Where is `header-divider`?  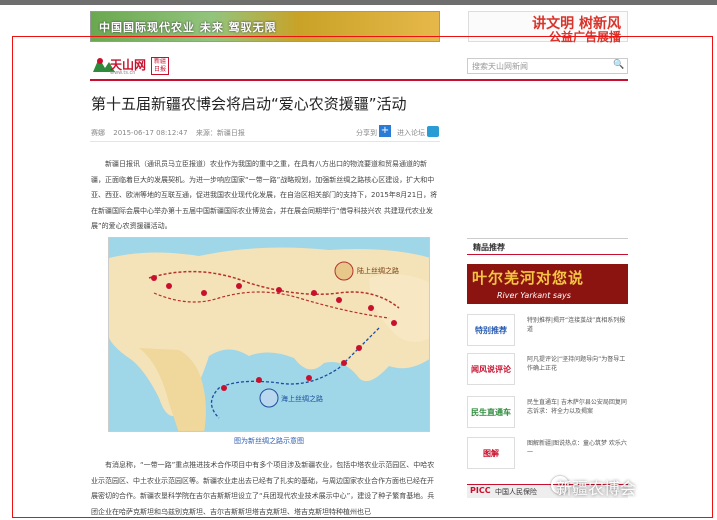
header-divider is located at coordinates (359, 80).